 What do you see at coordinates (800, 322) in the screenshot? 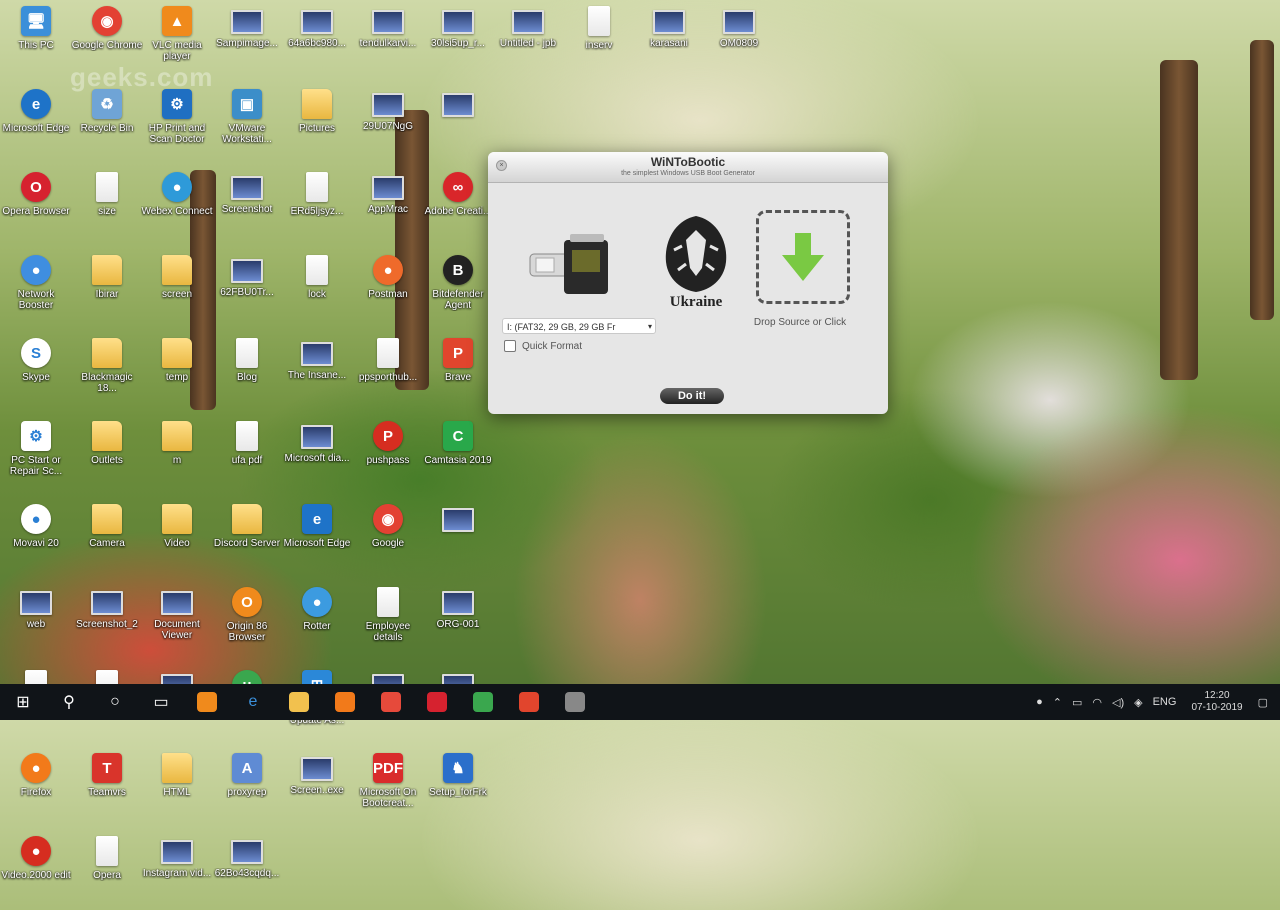
I see `drop-source-label: Drop Source or Click` at bounding box center [800, 322].